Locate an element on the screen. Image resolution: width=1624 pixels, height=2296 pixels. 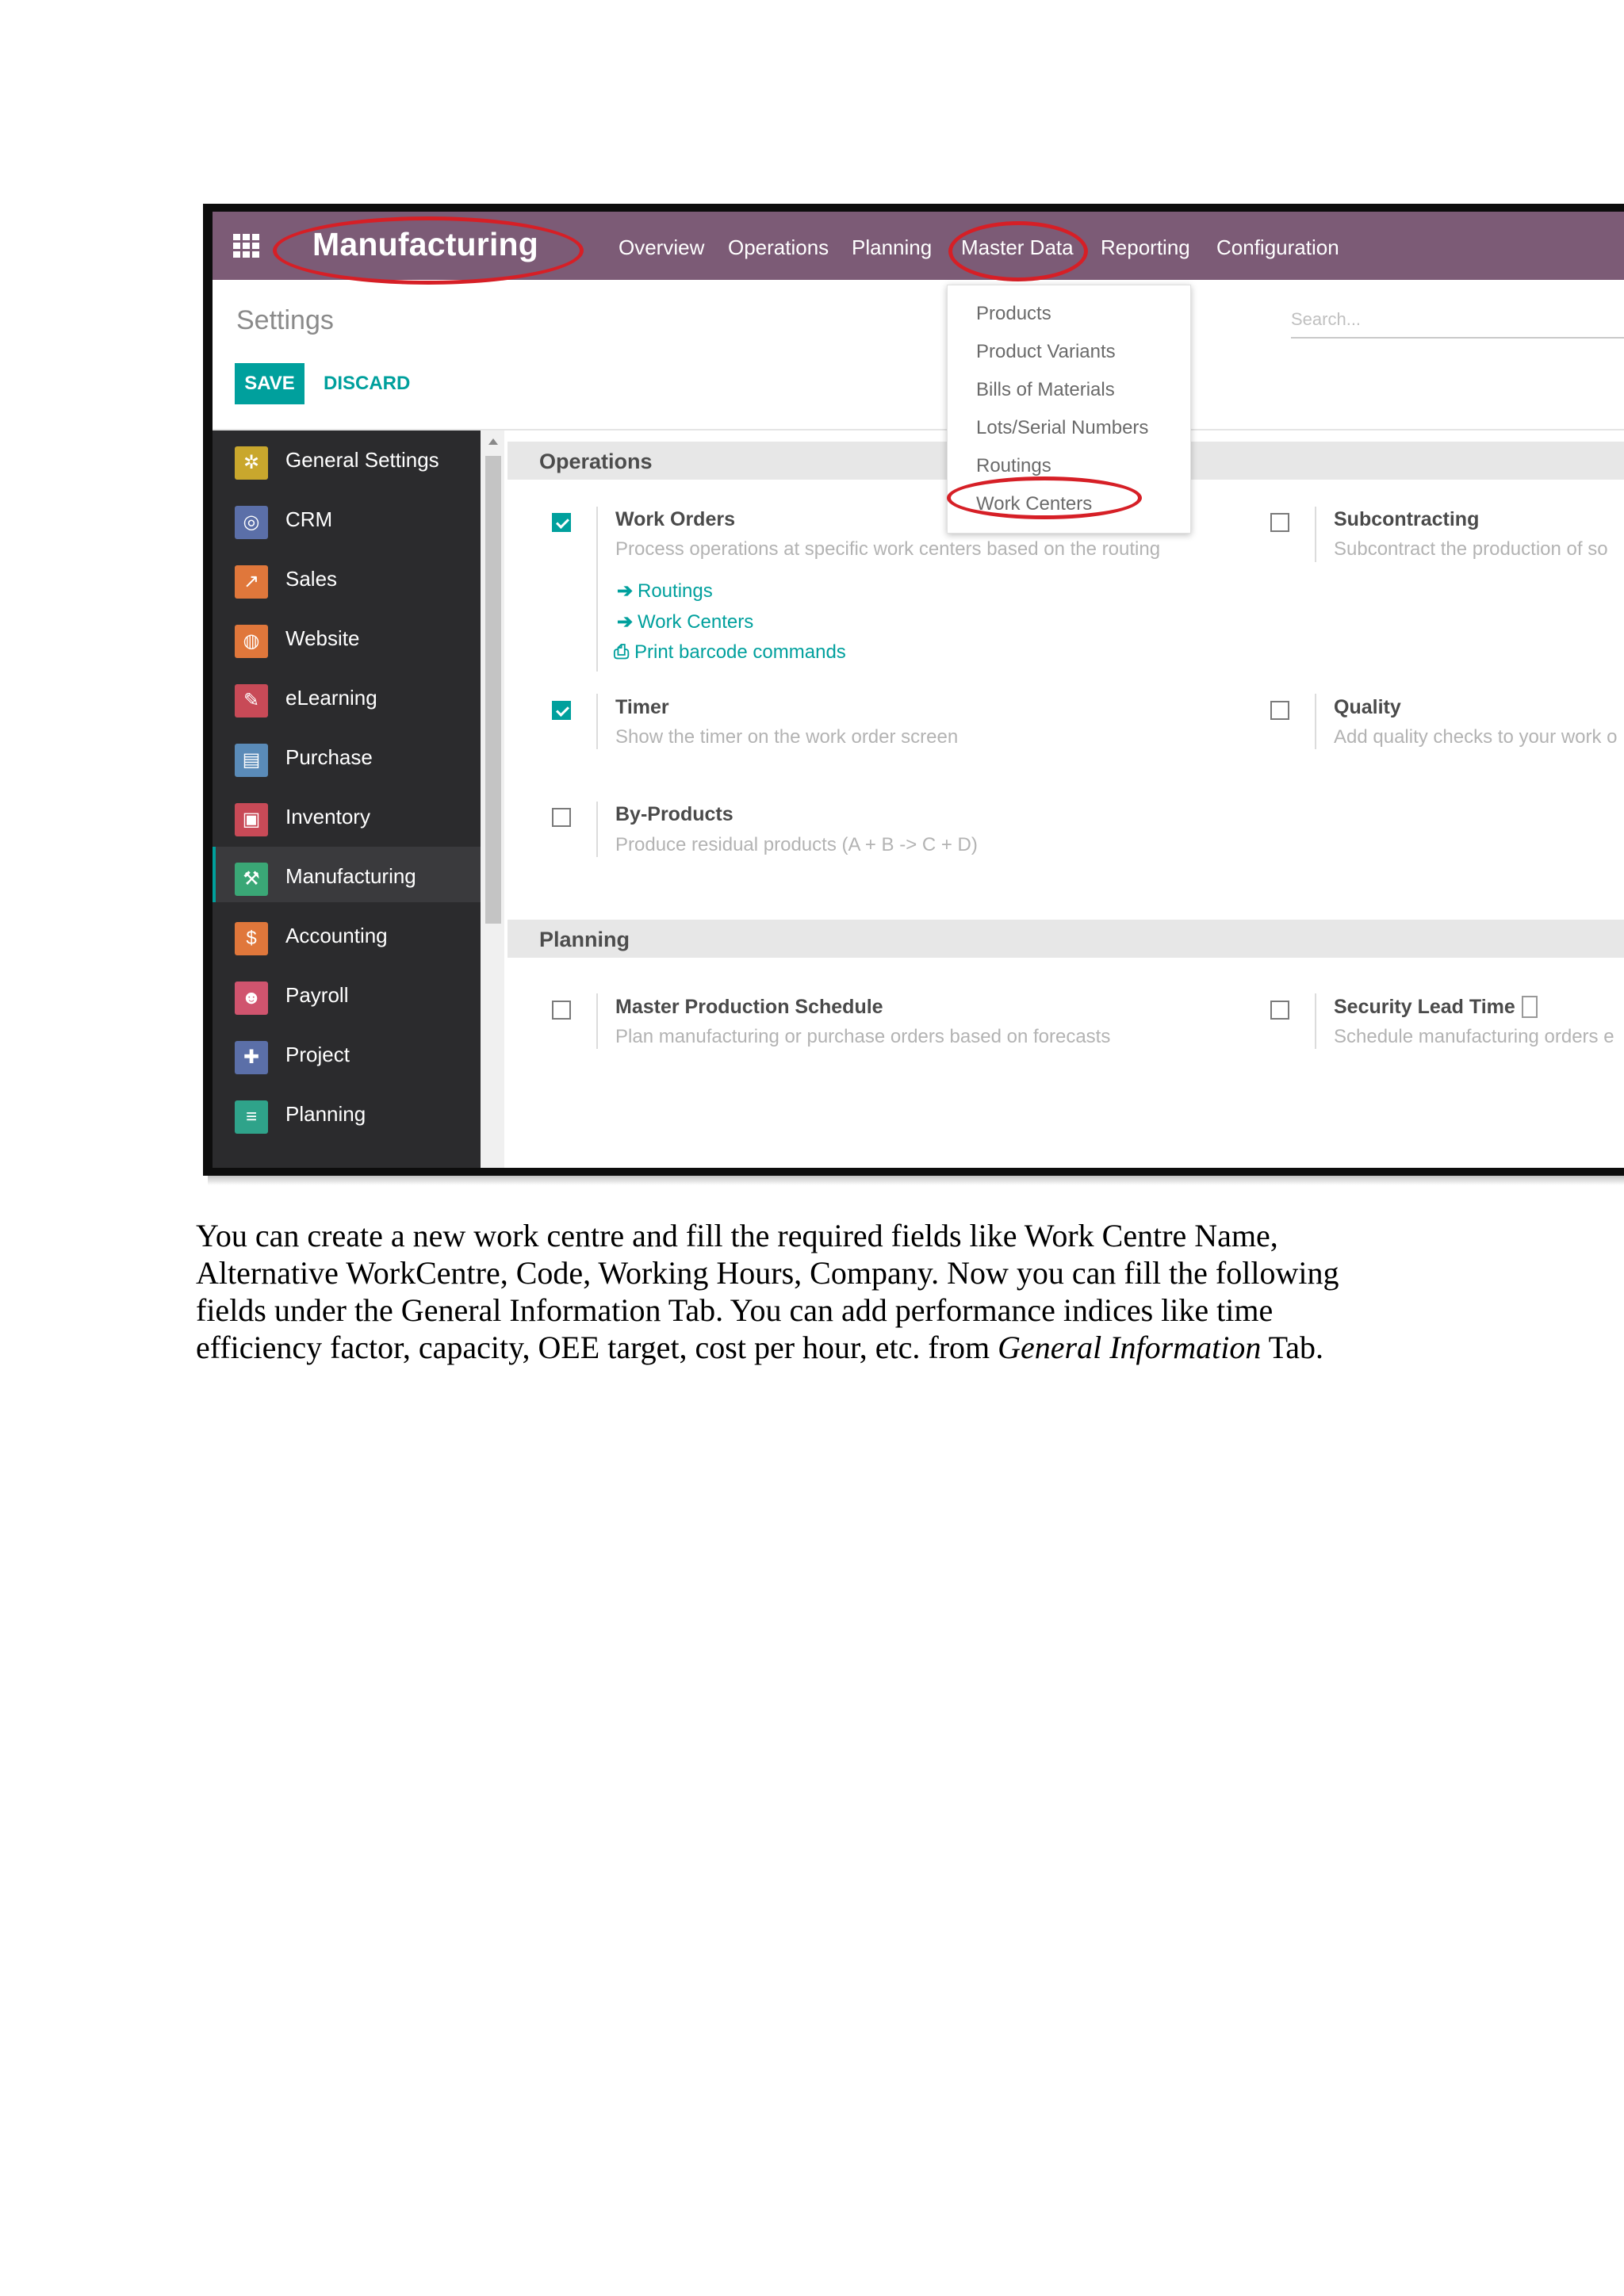
chart-icon: ↗ is located at coordinates (251, 582).